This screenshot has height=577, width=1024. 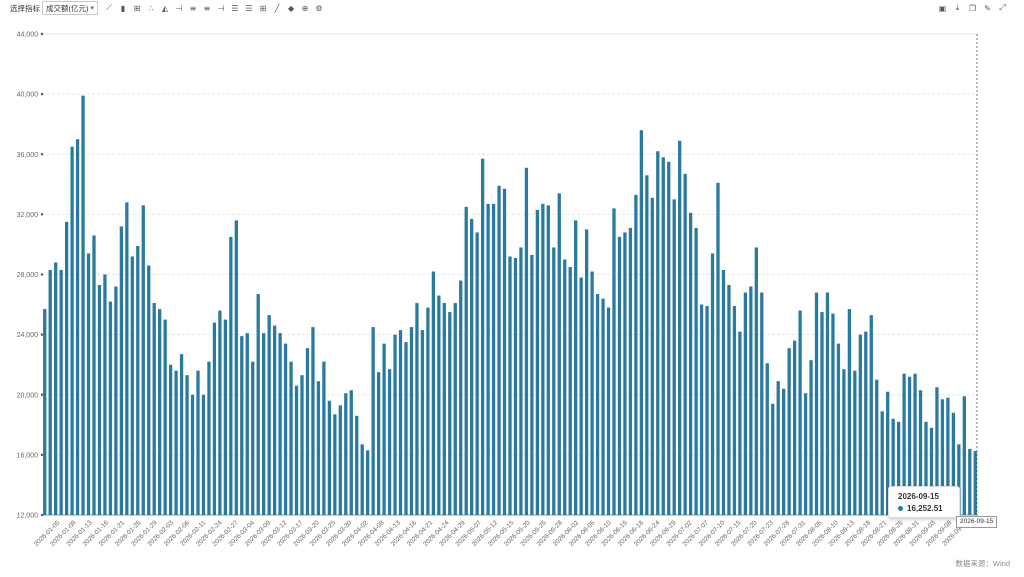 I want to click on x-axis-pointer-label: 2026-09-15, so click(x=977, y=522).